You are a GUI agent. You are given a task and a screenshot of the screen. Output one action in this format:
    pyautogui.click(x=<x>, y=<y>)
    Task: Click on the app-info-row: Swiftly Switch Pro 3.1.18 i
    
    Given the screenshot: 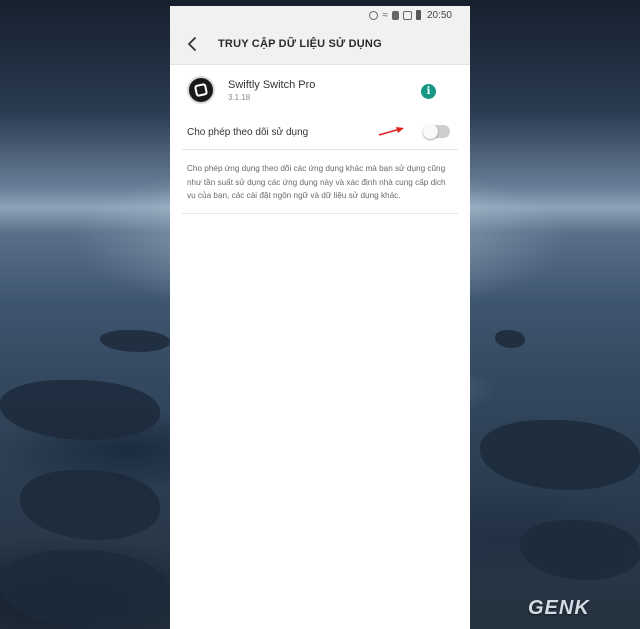 What is the action you would take?
    pyautogui.click(x=320, y=90)
    